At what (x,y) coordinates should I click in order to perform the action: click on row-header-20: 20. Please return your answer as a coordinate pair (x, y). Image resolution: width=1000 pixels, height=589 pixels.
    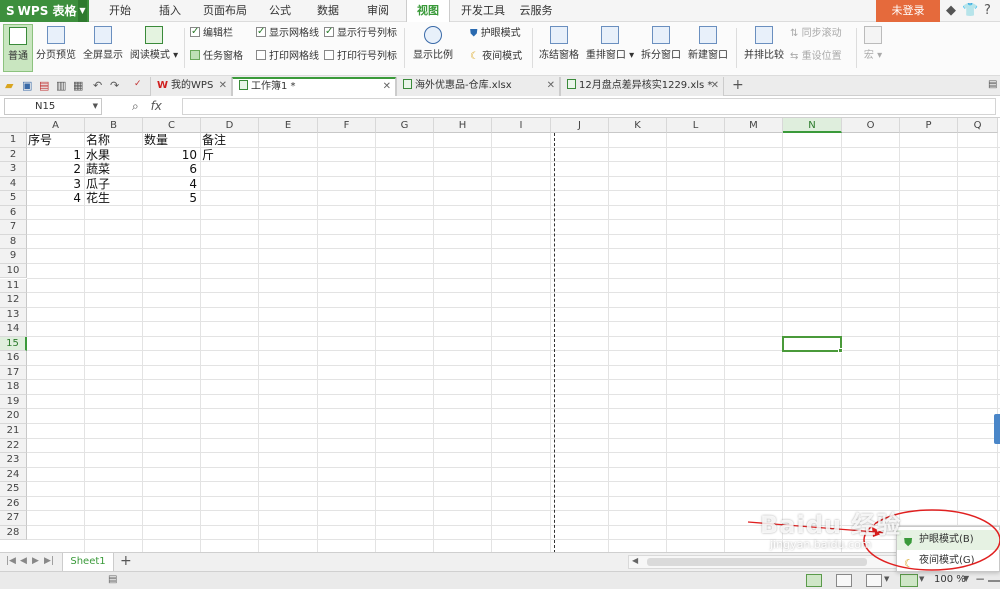
    Looking at the image, I should click on (13, 416).